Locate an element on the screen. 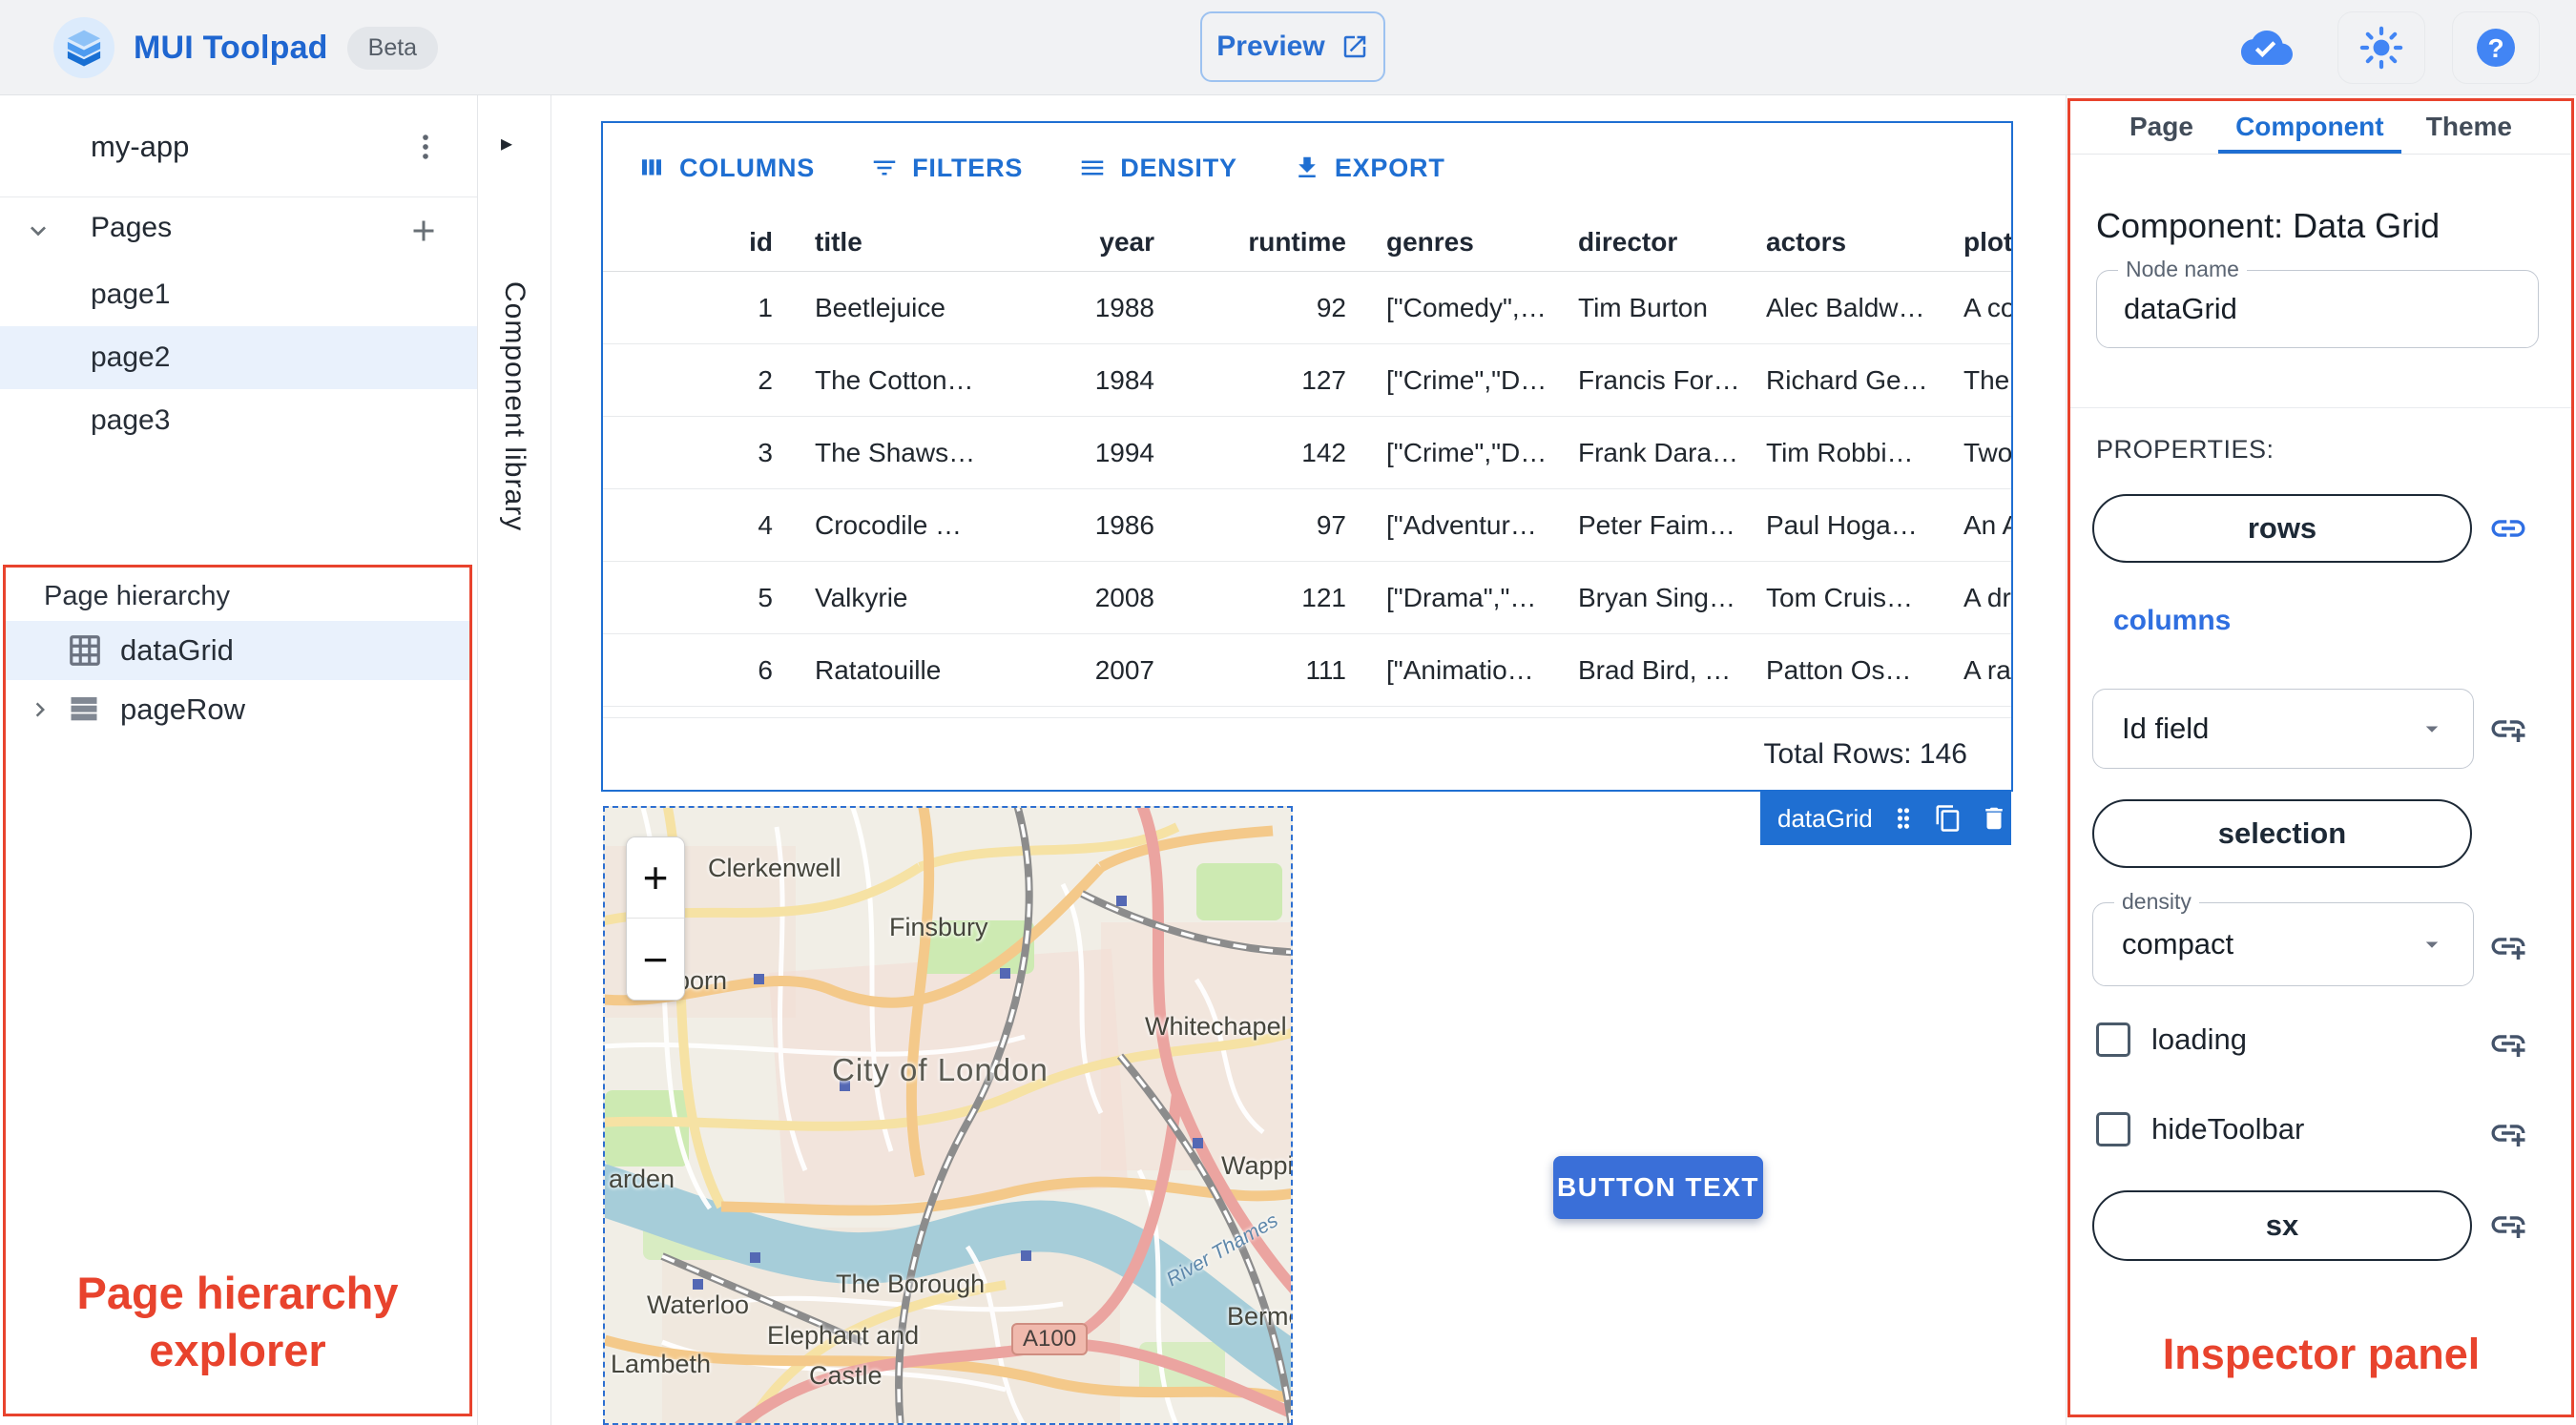  selection-property-button: selection is located at coordinates (2282, 833).